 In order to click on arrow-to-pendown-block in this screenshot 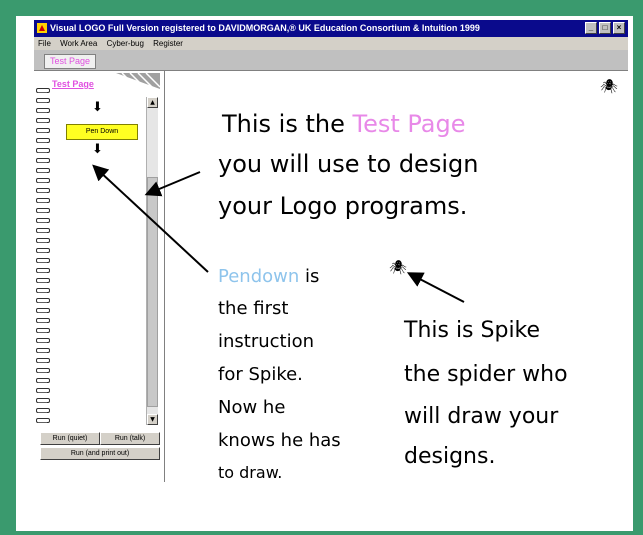, I will do `click(150, 218)`.